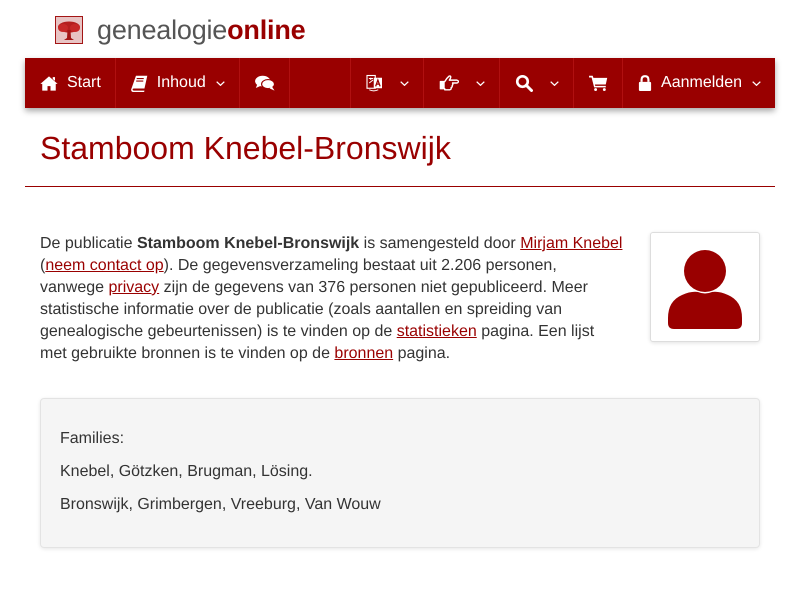  I want to click on text-link: Mirjam Knebel, so click(571, 243).